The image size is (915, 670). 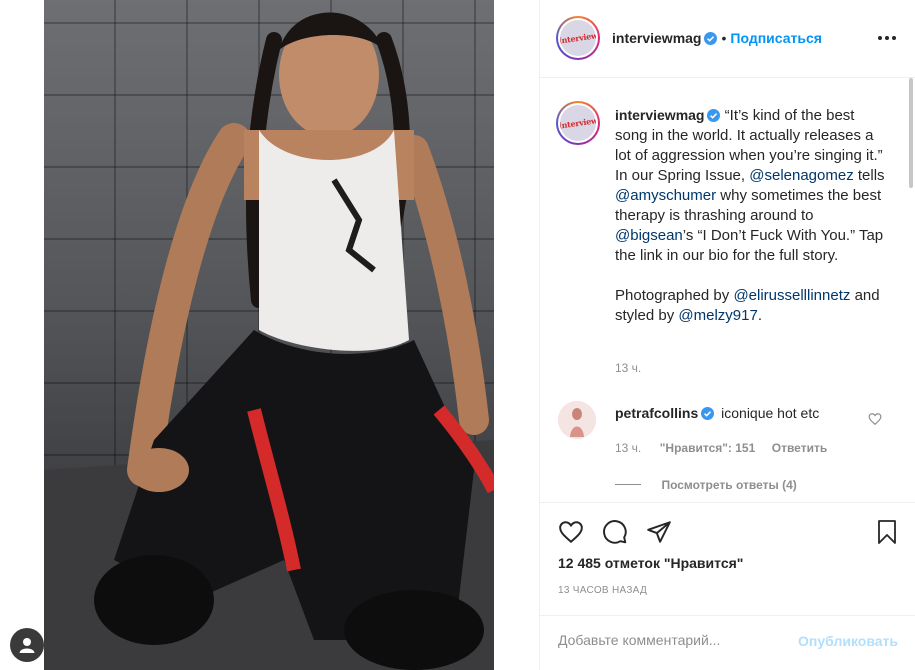 What do you see at coordinates (791, 295) in the screenshot?
I see `mention-link: @elirusselllinnetz` at bounding box center [791, 295].